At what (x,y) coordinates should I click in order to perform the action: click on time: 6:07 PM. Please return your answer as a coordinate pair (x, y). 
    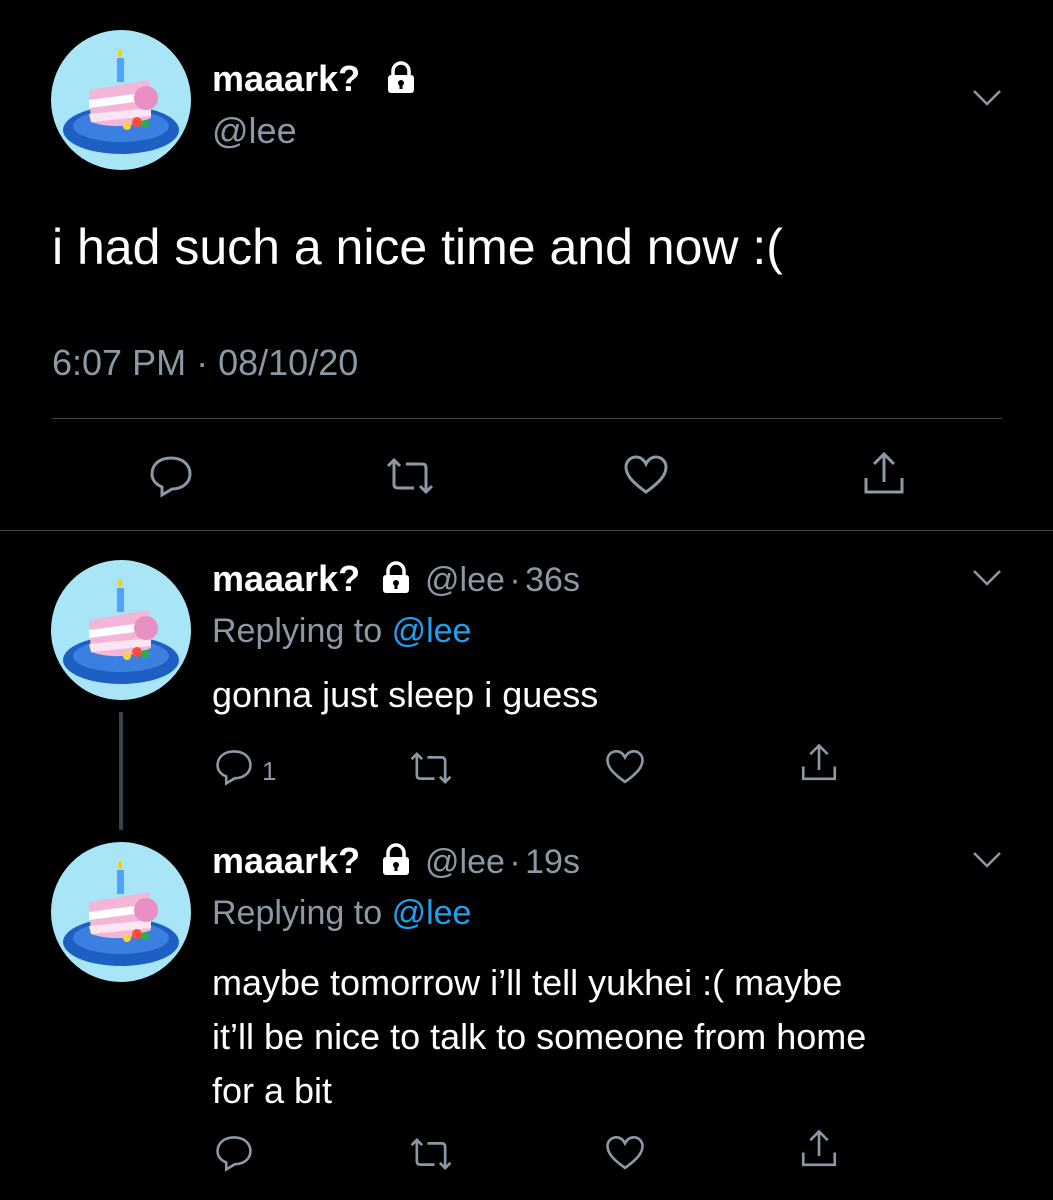
    Looking at the image, I should click on (119, 362).